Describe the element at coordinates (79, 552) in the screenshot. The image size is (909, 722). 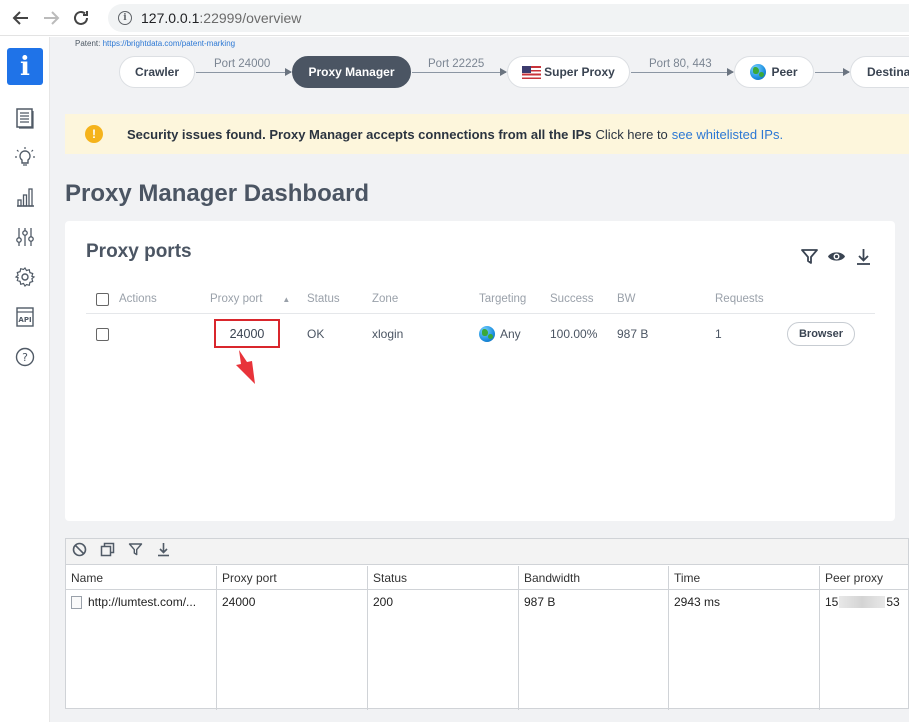
I see `clear-icon` at that location.